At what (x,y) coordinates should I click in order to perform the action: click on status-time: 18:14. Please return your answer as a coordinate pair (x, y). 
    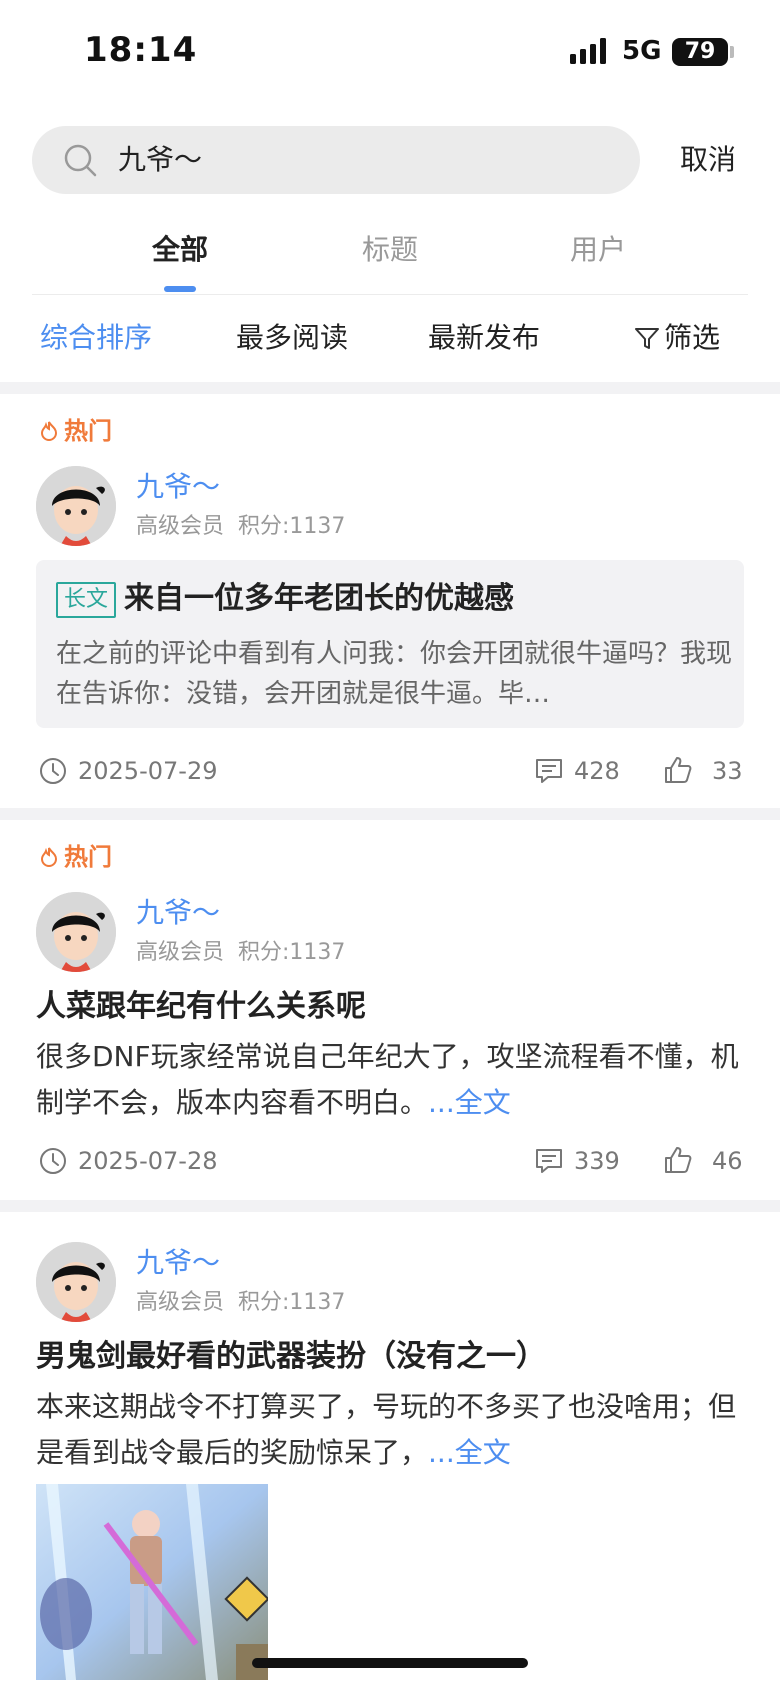
    Looking at the image, I should click on (141, 50).